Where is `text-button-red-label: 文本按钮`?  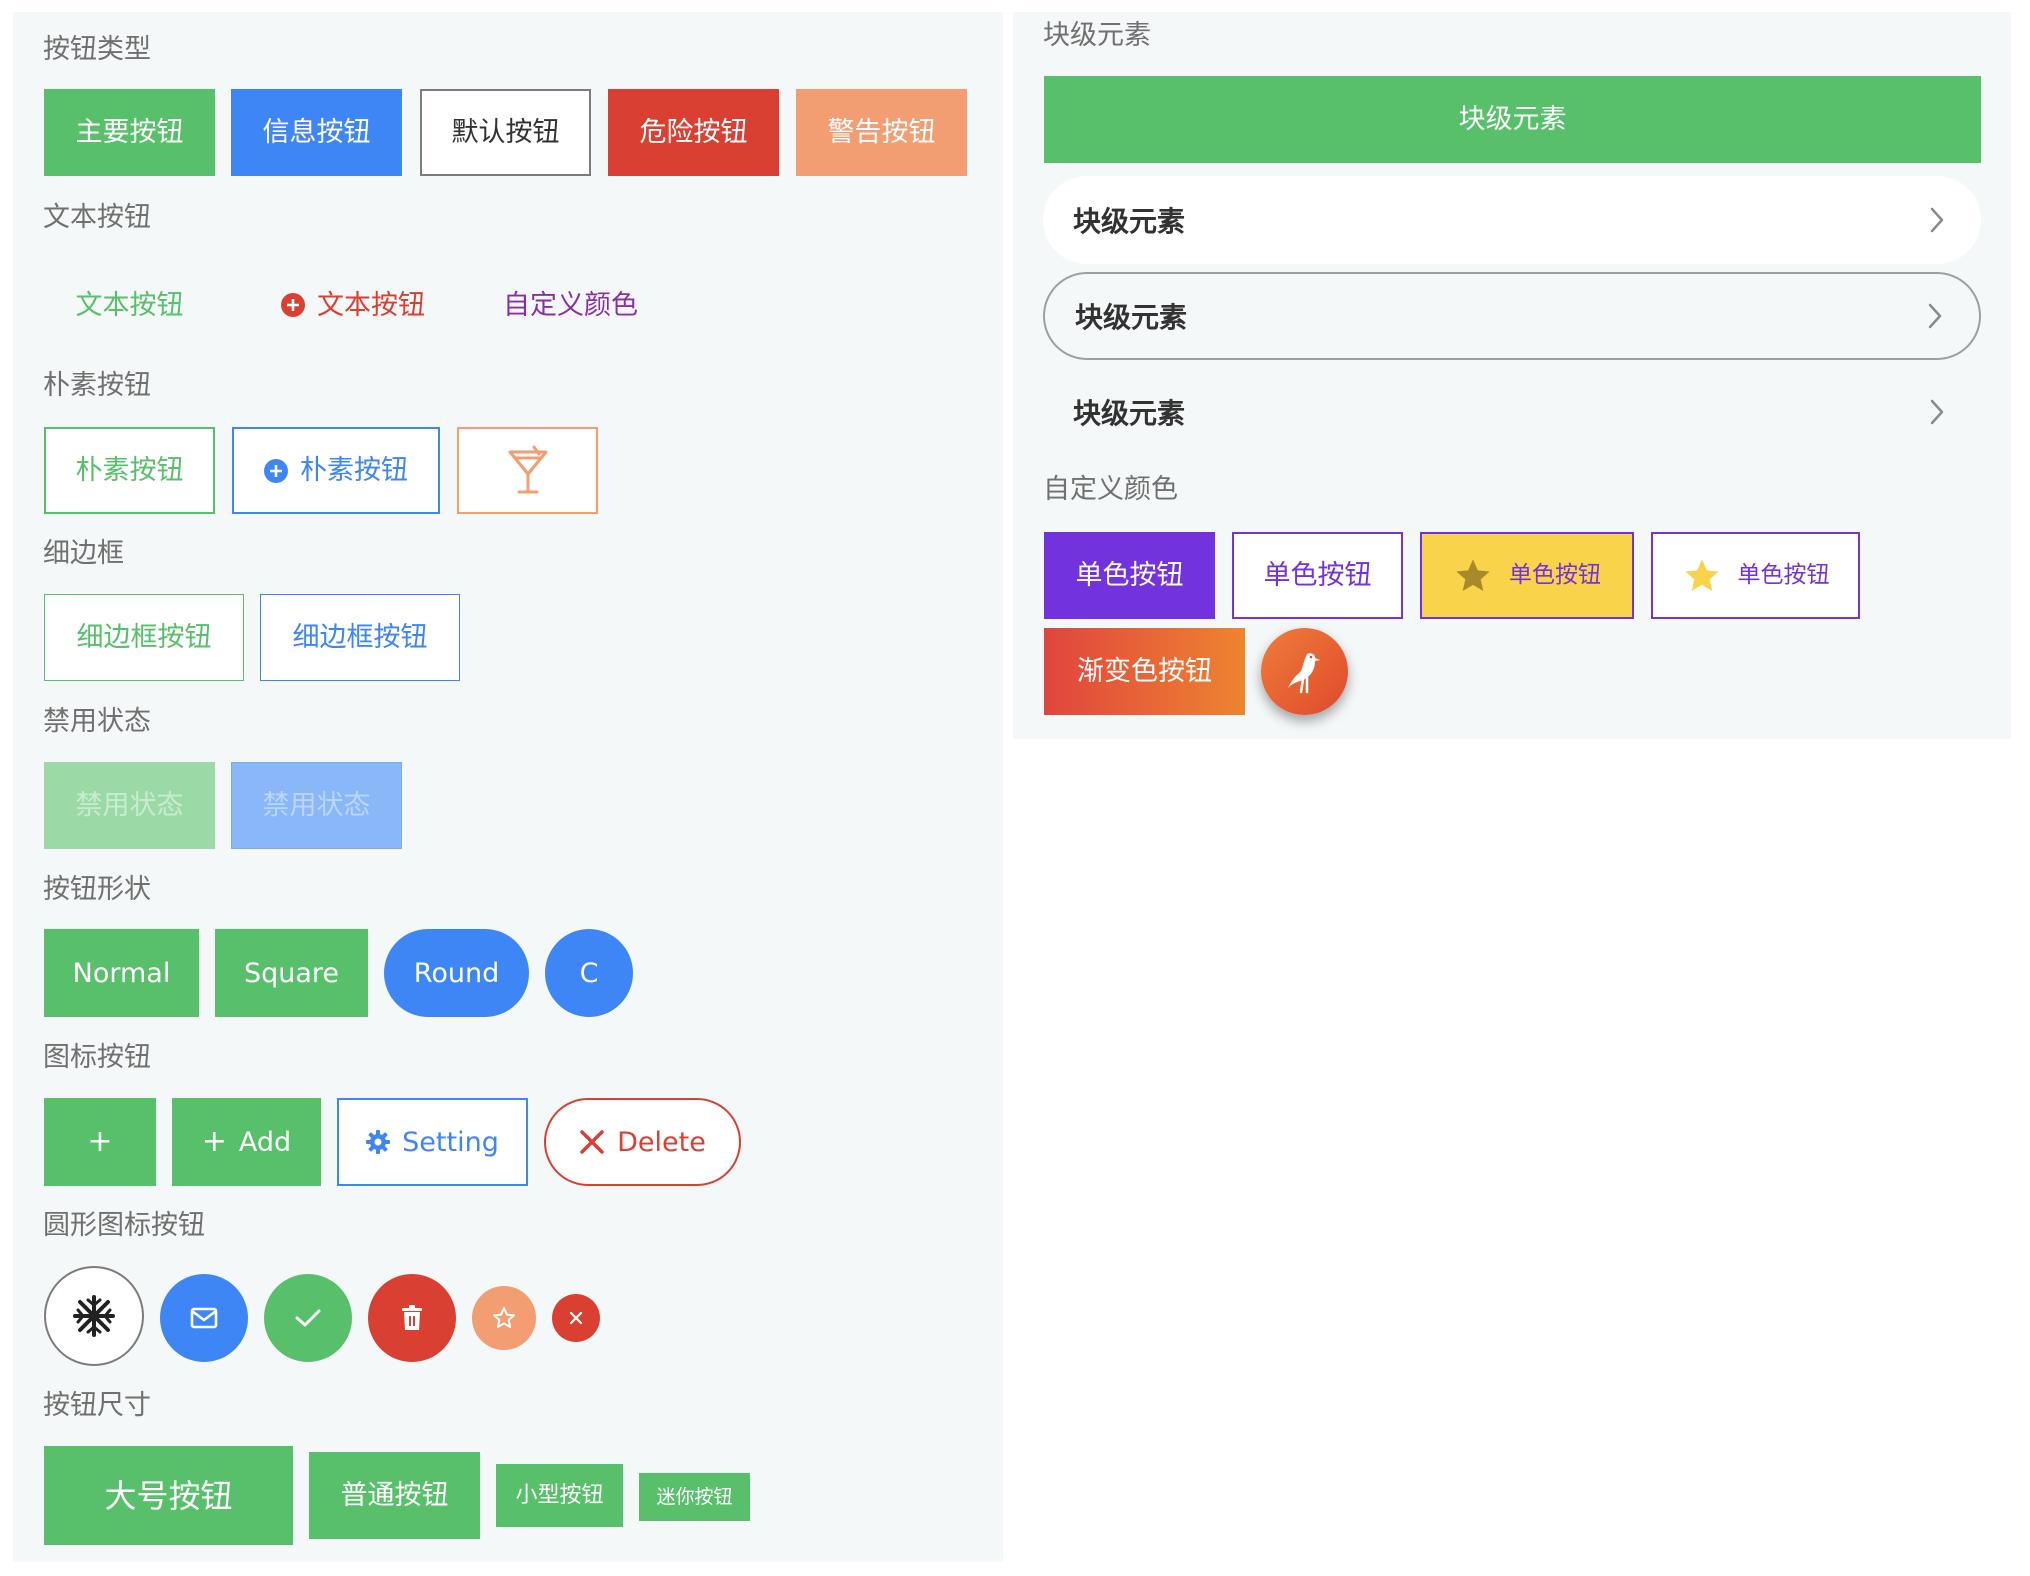
text-button-red-label: 文本按钮 is located at coordinates (371, 305).